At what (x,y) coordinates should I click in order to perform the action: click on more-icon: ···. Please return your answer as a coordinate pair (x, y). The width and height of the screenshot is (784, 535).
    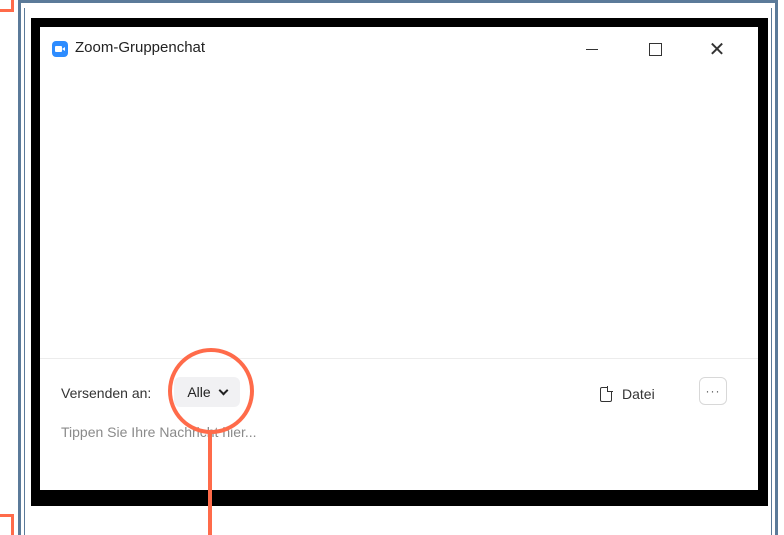
    Looking at the image, I should click on (713, 391).